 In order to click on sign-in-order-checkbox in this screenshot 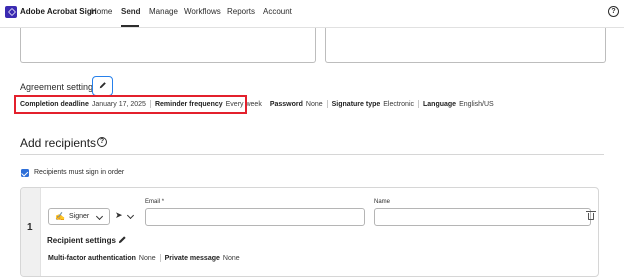, I will do `click(25, 173)`.